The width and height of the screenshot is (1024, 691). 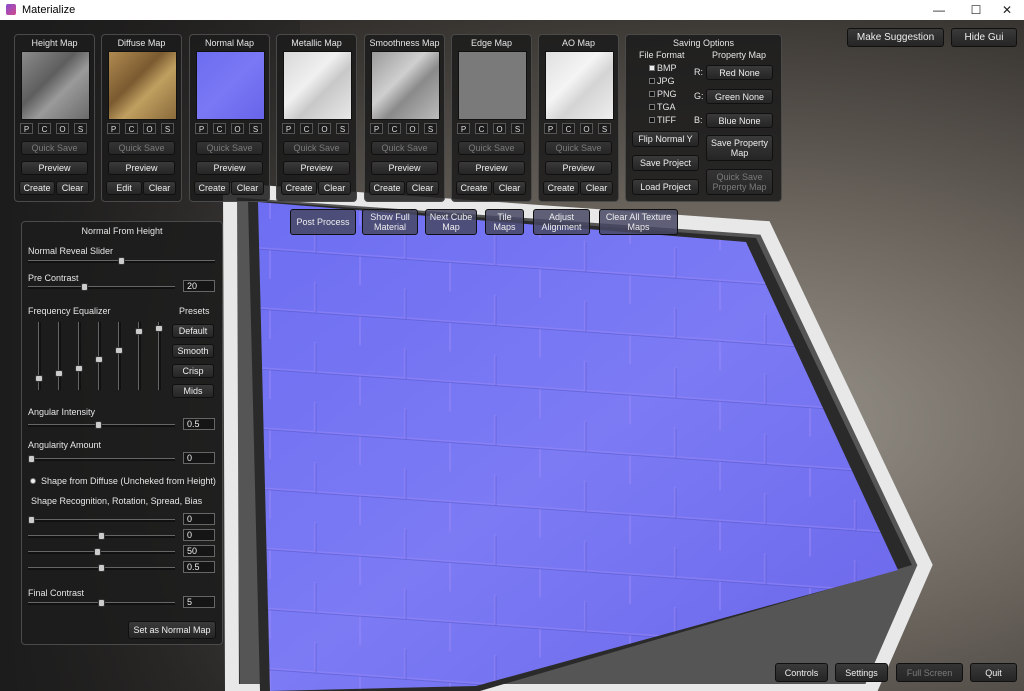 I want to click on next-cube-map-button: Next Cube Map, so click(x=451, y=222).